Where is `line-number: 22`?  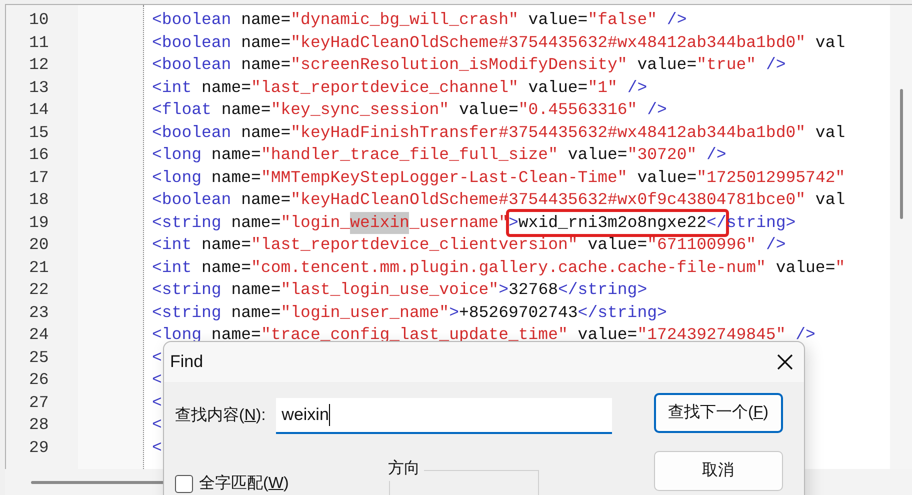 line-number: 22 is located at coordinates (39, 290).